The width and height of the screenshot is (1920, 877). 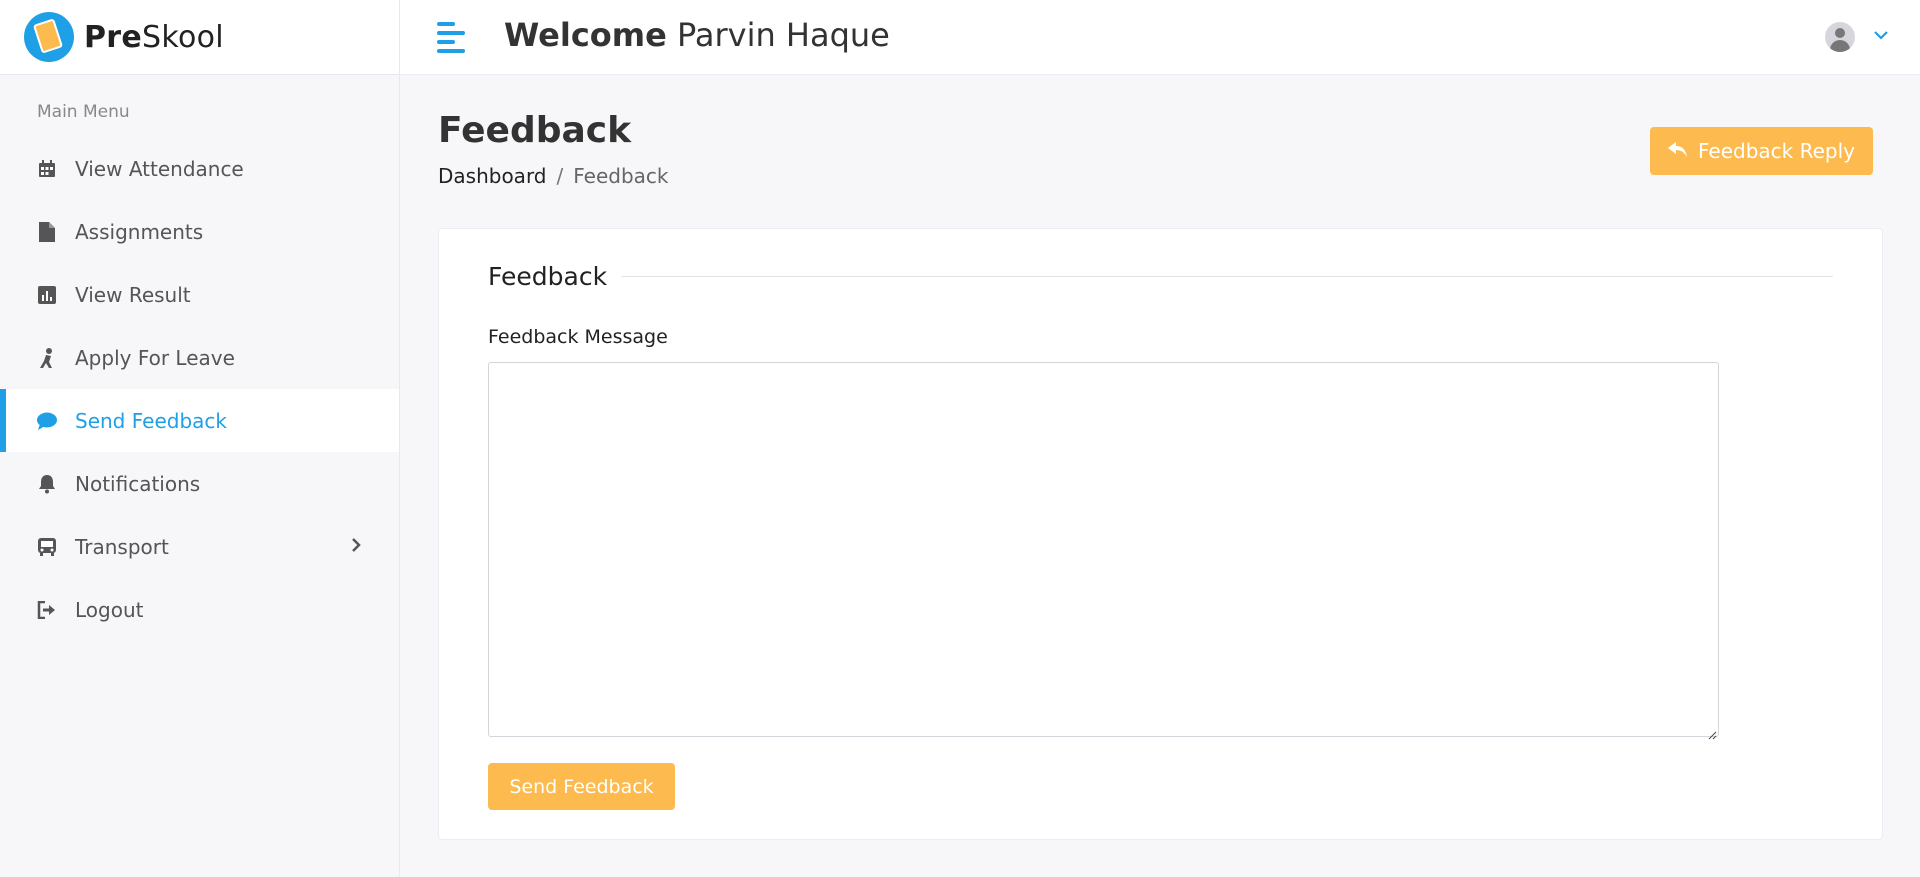 I want to click on sidebar-item-view-result: View Result, so click(x=199, y=294).